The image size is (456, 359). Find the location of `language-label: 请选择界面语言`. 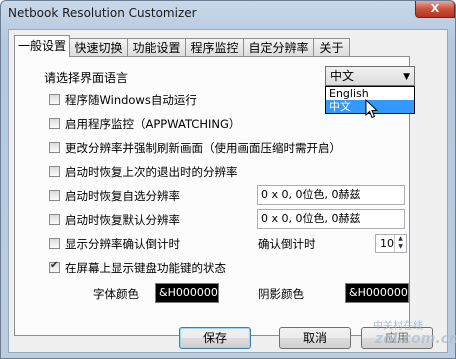

language-label: 请选择界面语言 is located at coordinates (86, 78).